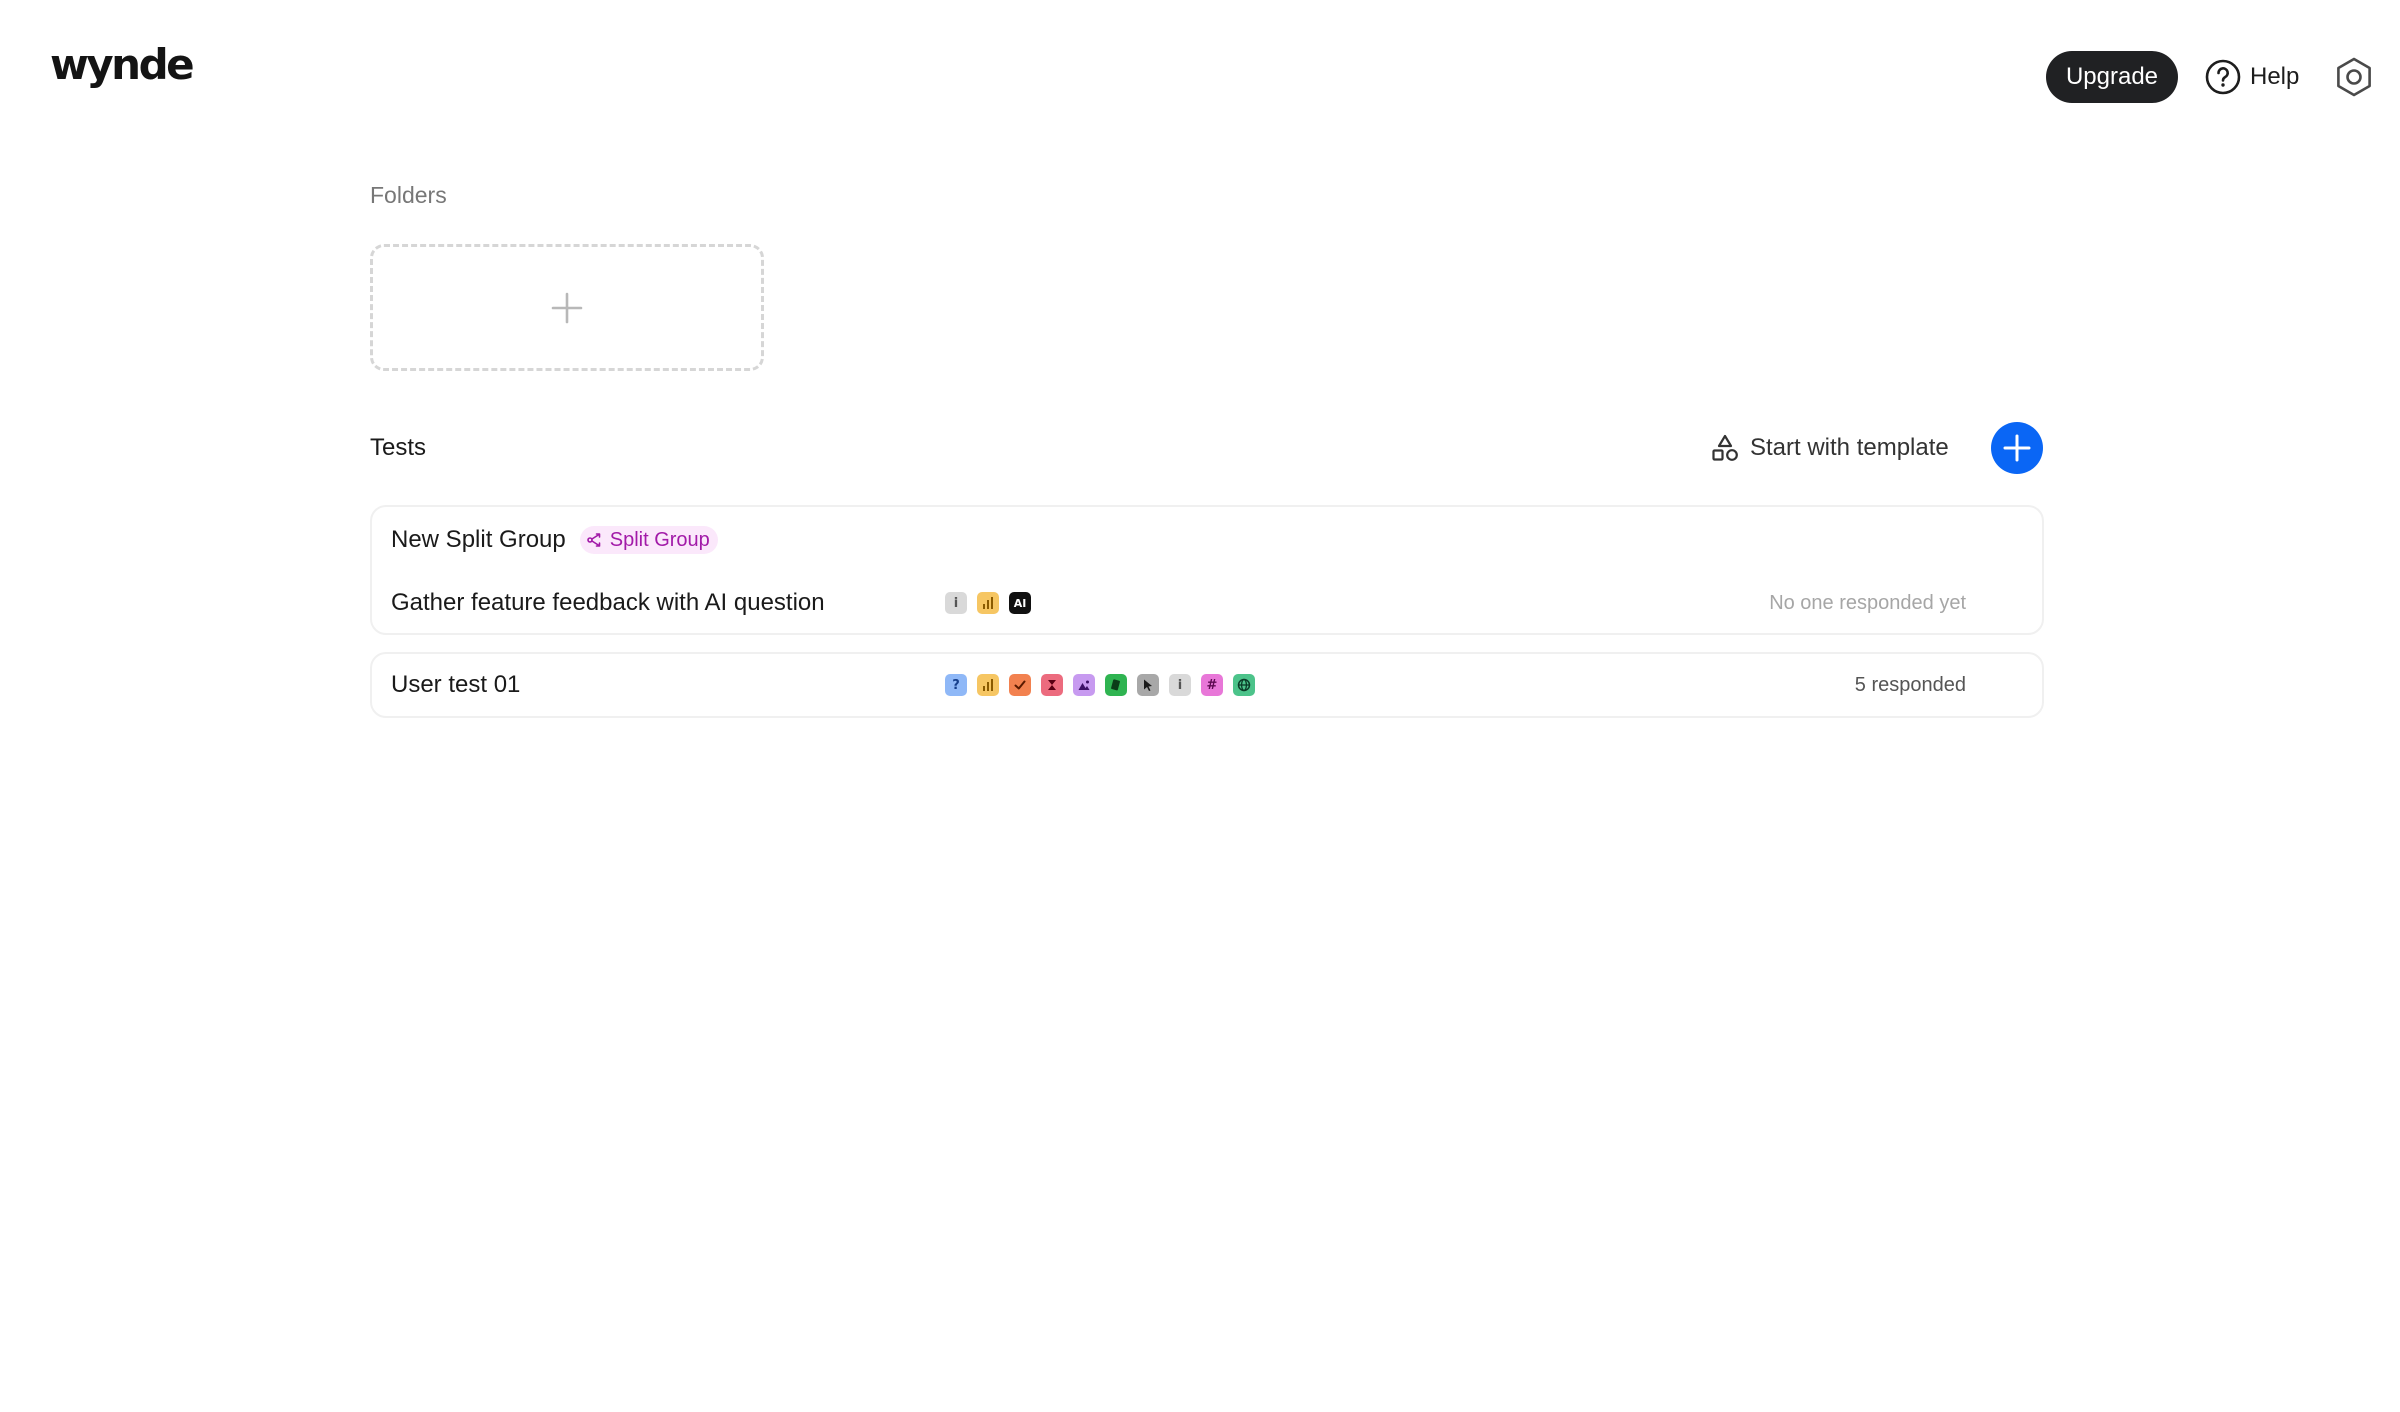 The height and width of the screenshot is (1412, 2400). I want to click on help-button: Help, so click(2251, 77).